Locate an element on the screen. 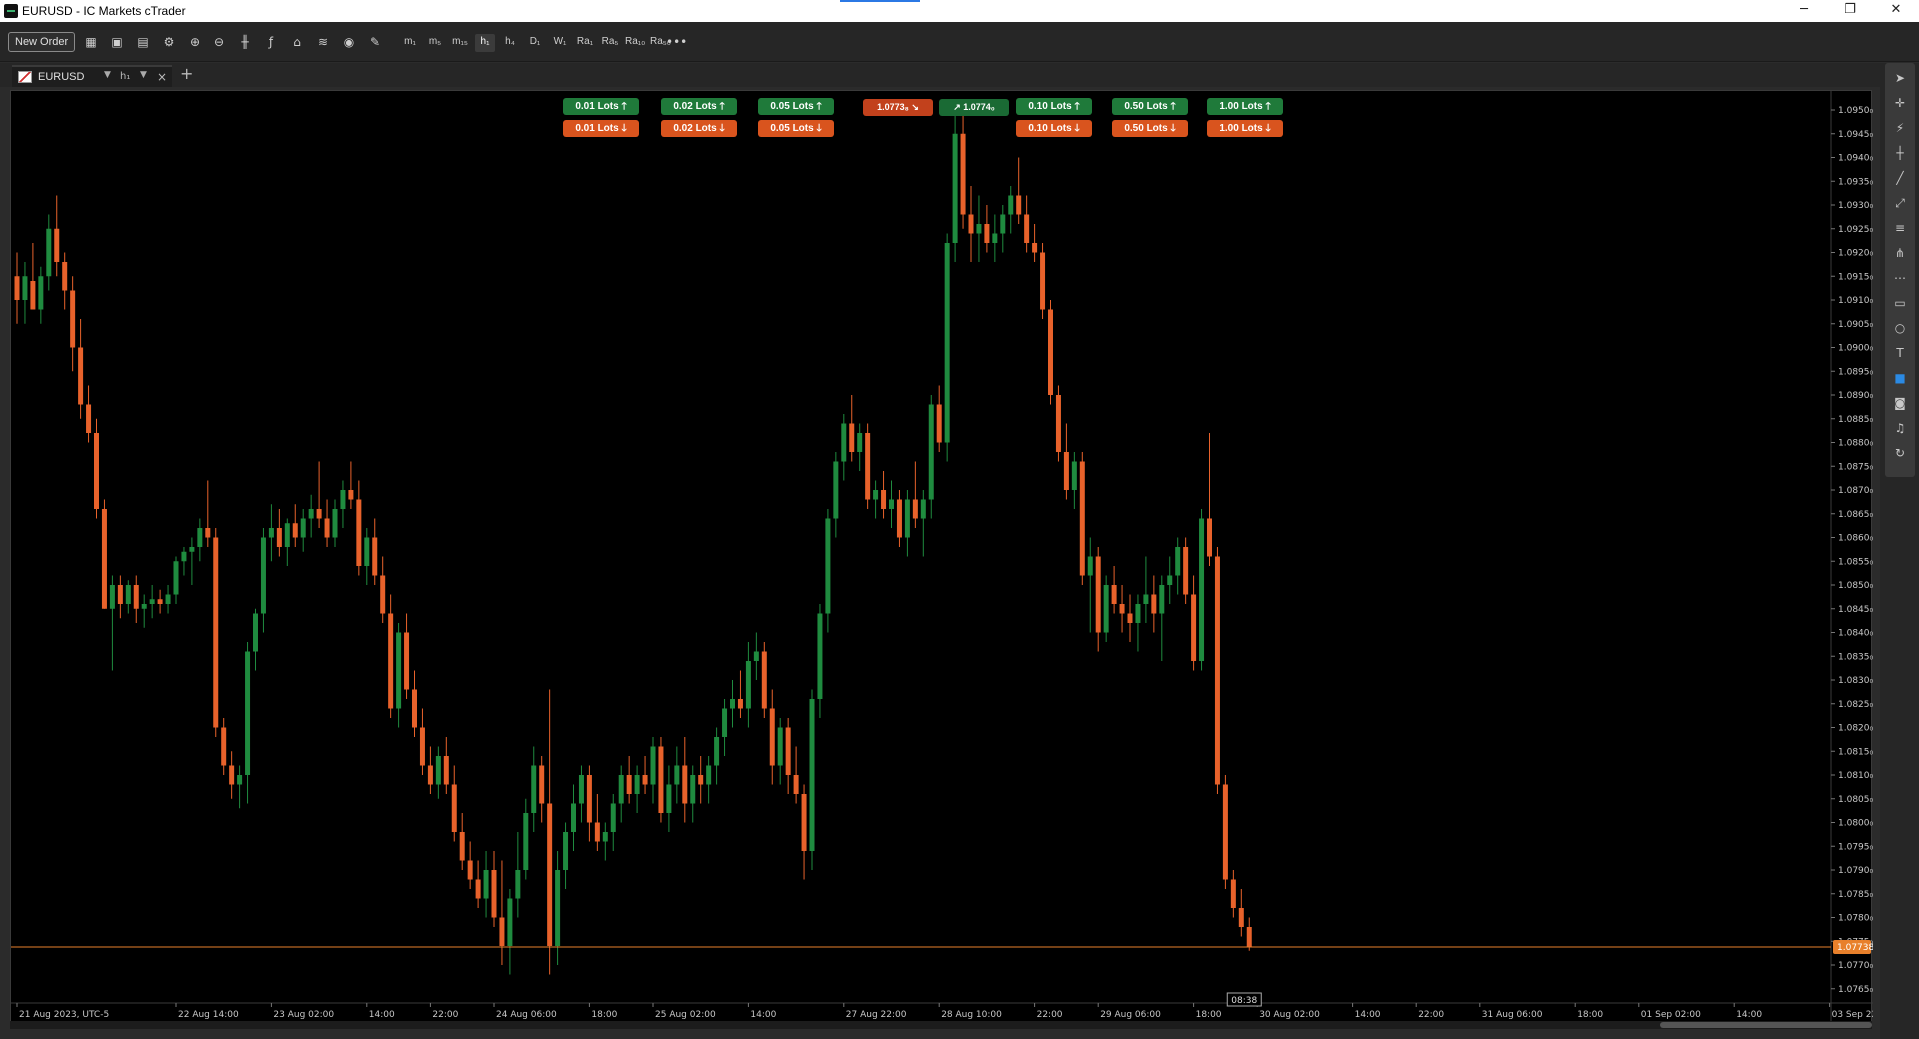  sell-02-lots-button: 0.02 Lots 🡓 is located at coordinates (699, 128).